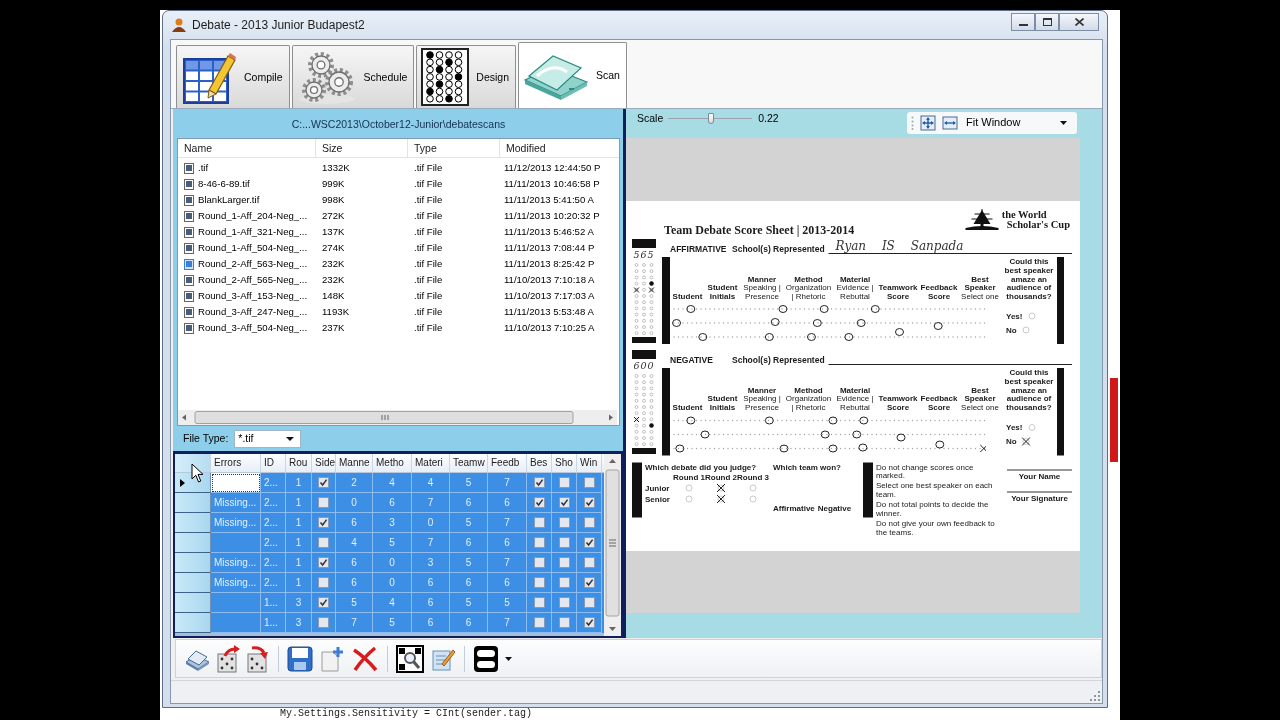 The width and height of the screenshot is (1280, 720). I want to click on resize-grip-icon, so click(1095, 696).